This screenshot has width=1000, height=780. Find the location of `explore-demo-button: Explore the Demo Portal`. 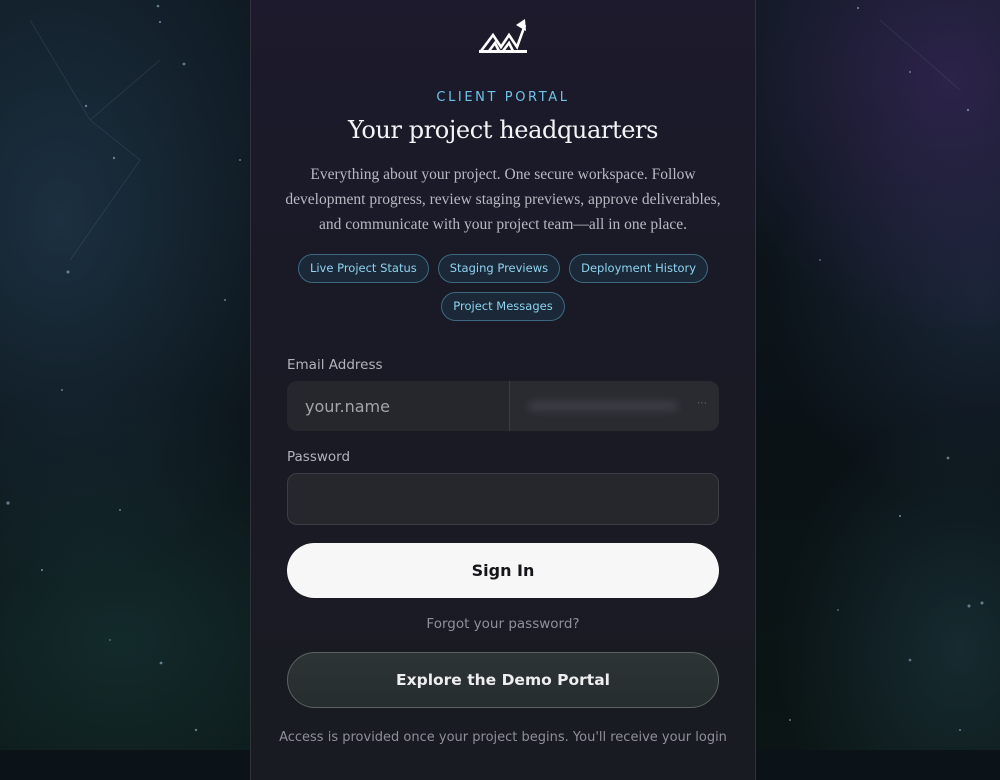

explore-demo-button: Explore the Demo Portal is located at coordinates (503, 680).